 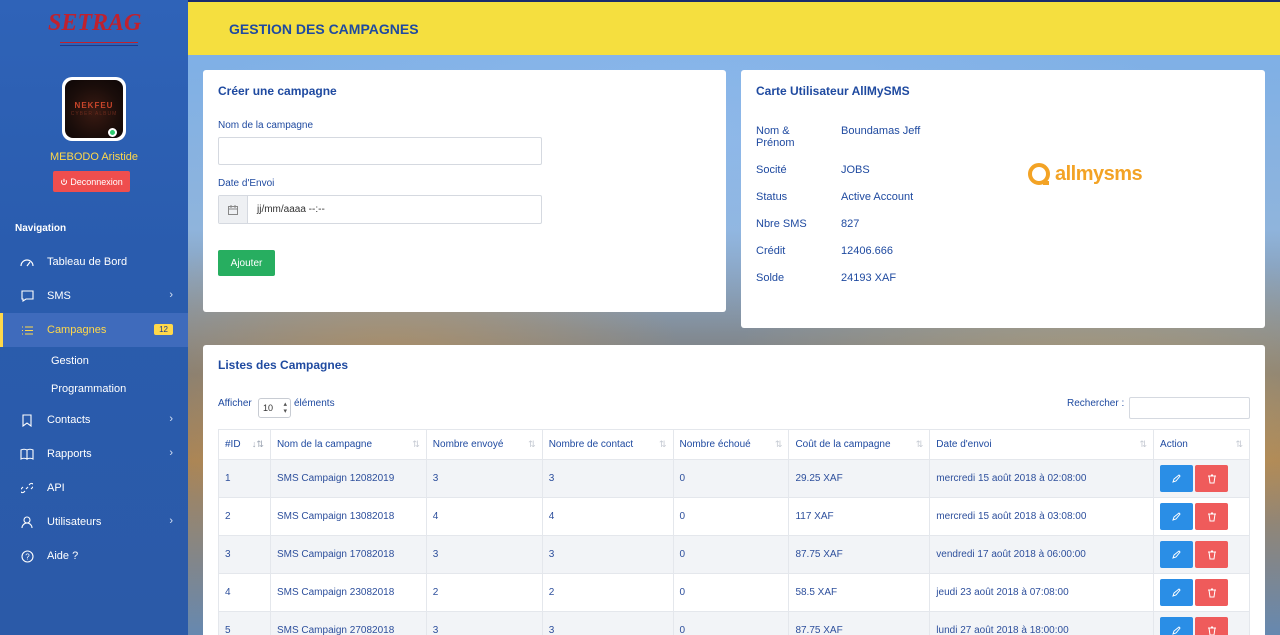 I want to click on avatar: NEKFEU CYBER ALBUM, so click(x=94, y=109).